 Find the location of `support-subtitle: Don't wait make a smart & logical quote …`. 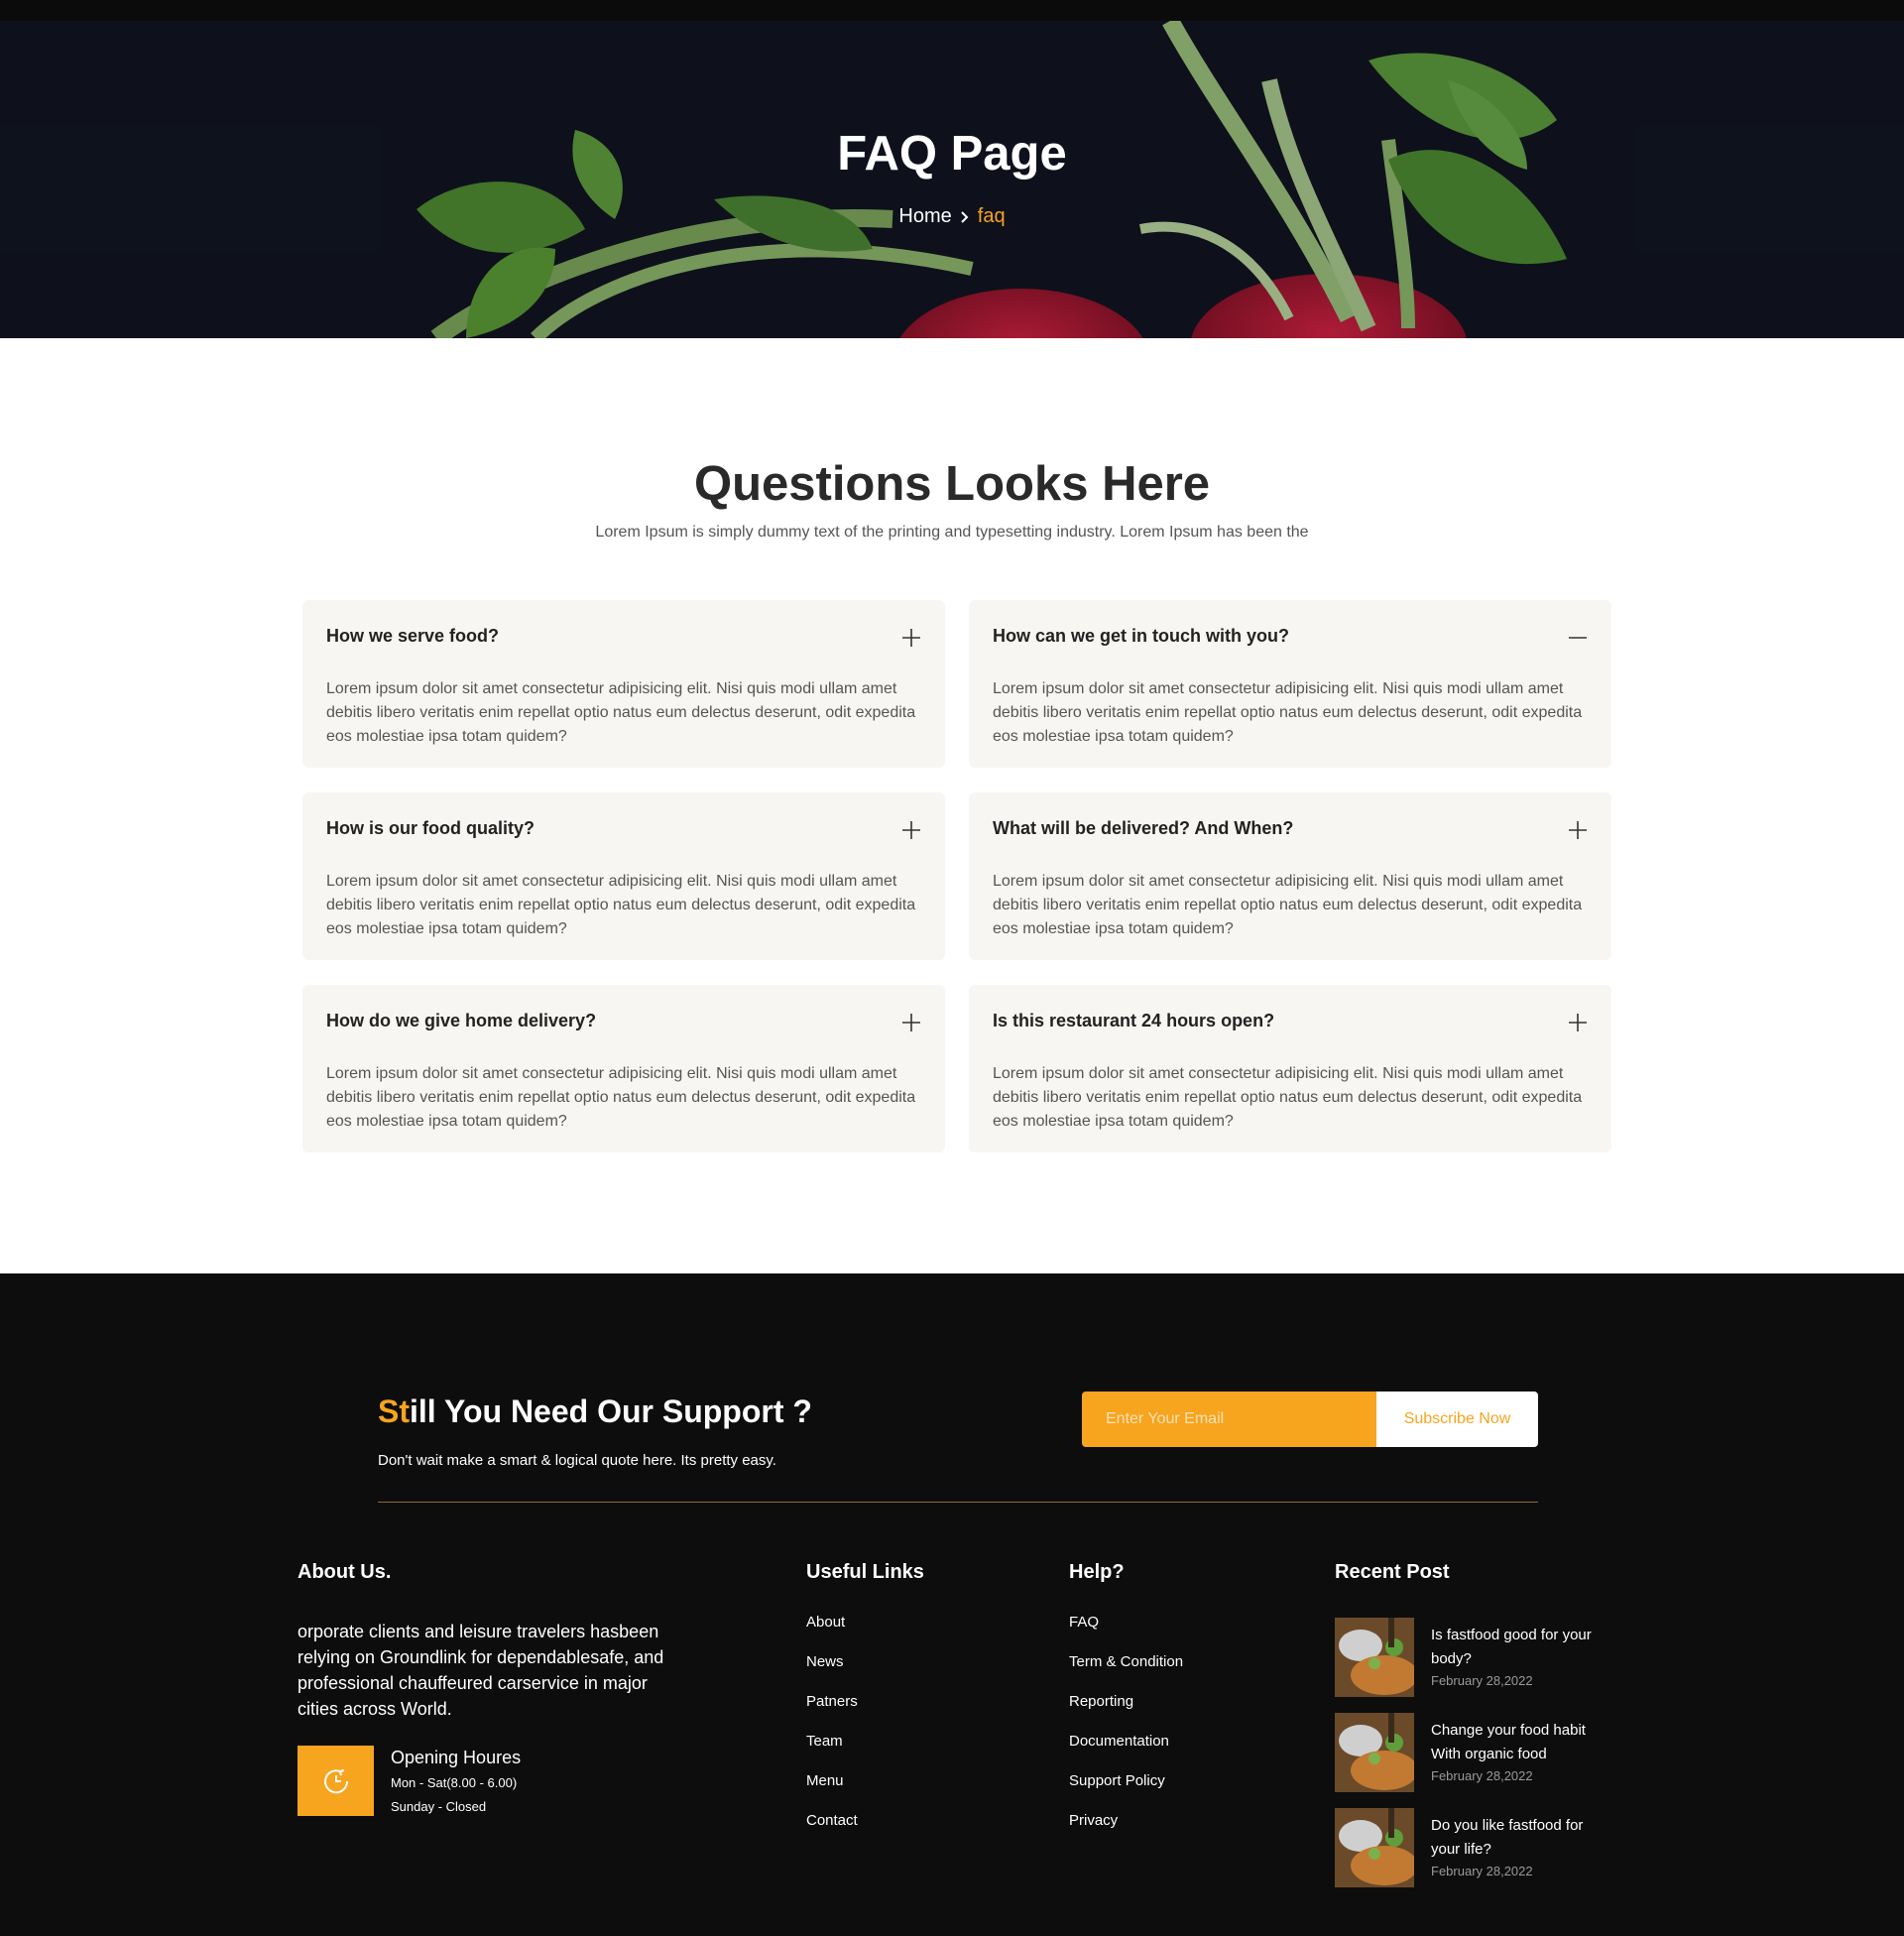

support-subtitle: Don't wait make a smart & logical quote … is located at coordinates (577, 1460).